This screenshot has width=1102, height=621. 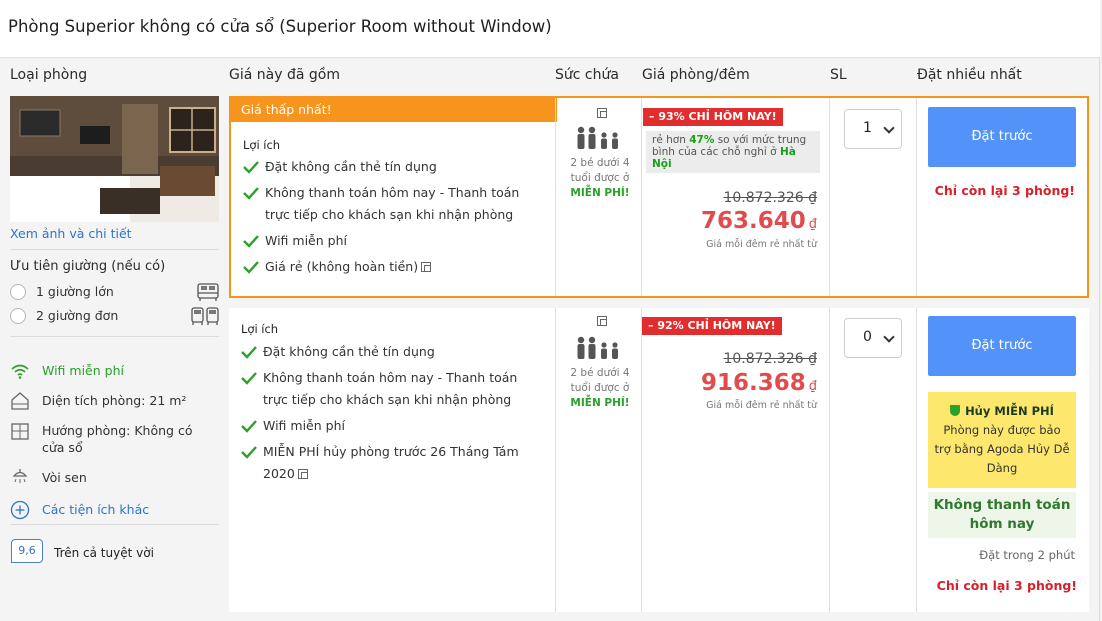 What do you see at coordinates (104, 553) in the screenshot?
I see `review-score-text: Trên cả tuyệt vời` at bounding box center [104, 553].